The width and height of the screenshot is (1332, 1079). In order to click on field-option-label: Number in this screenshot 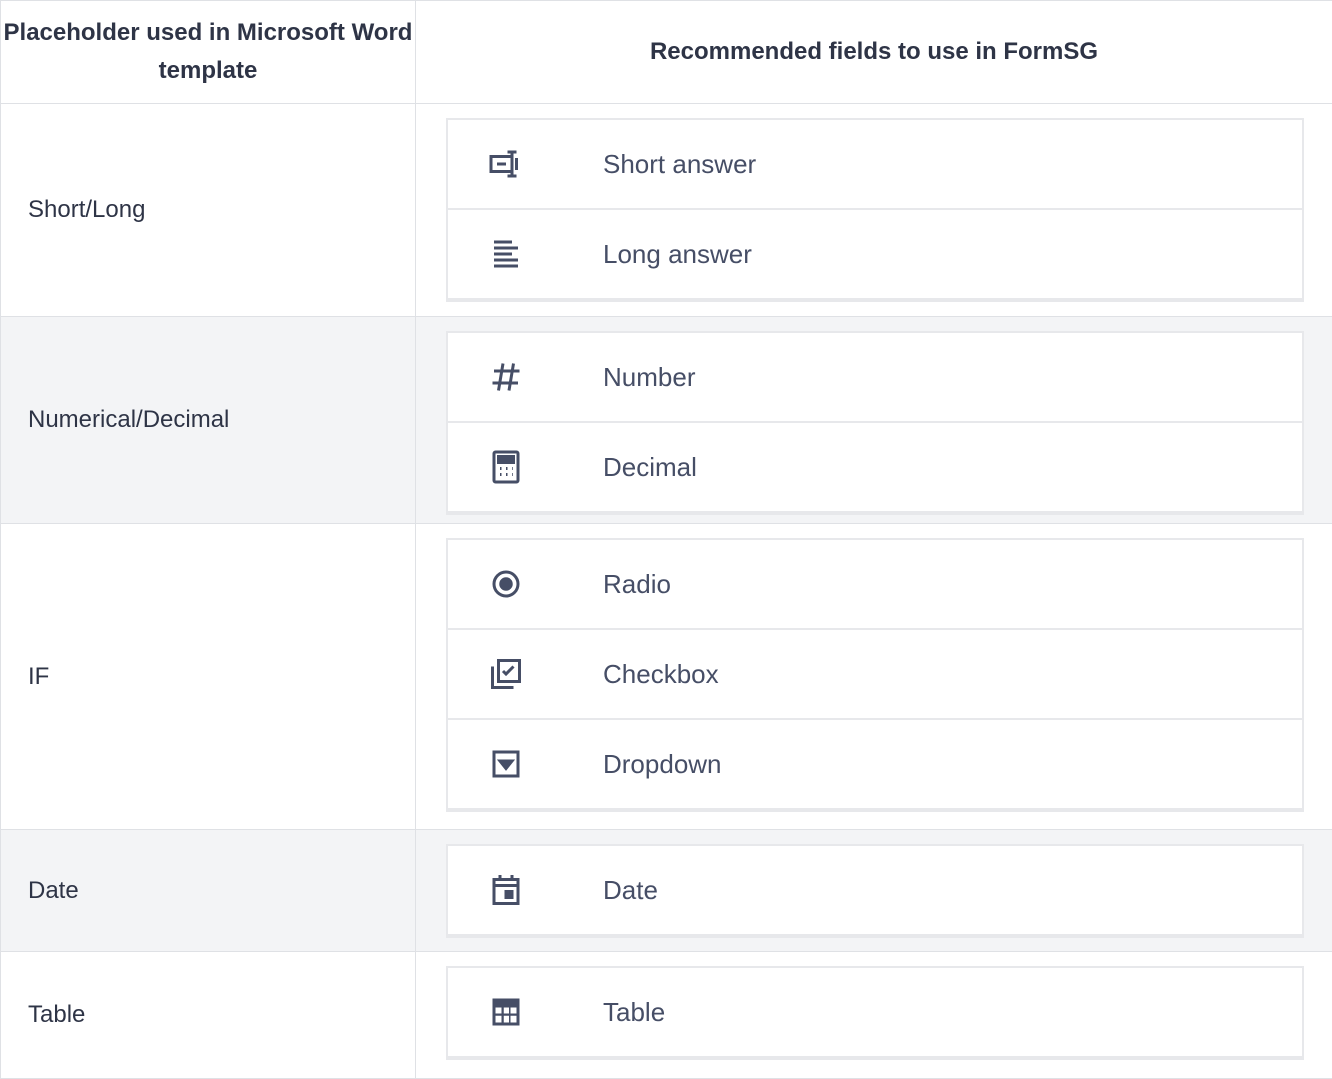, I will do `click(649, 377)`.